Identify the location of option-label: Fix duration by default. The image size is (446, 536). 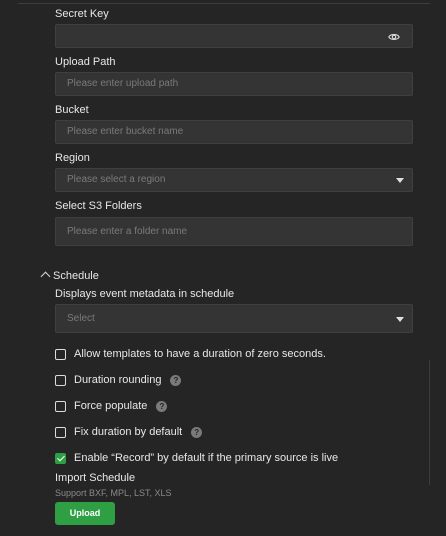
(128, 432).